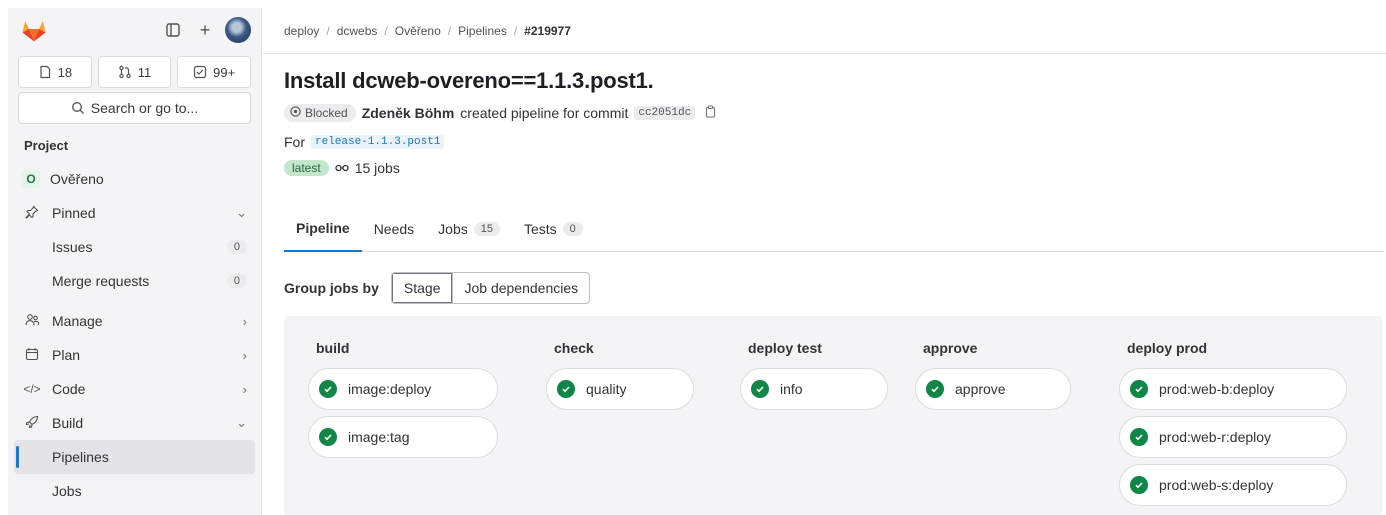  Describe the element at coordinates (200, 72) in the screenshot. I see `todo-icon` at that location.